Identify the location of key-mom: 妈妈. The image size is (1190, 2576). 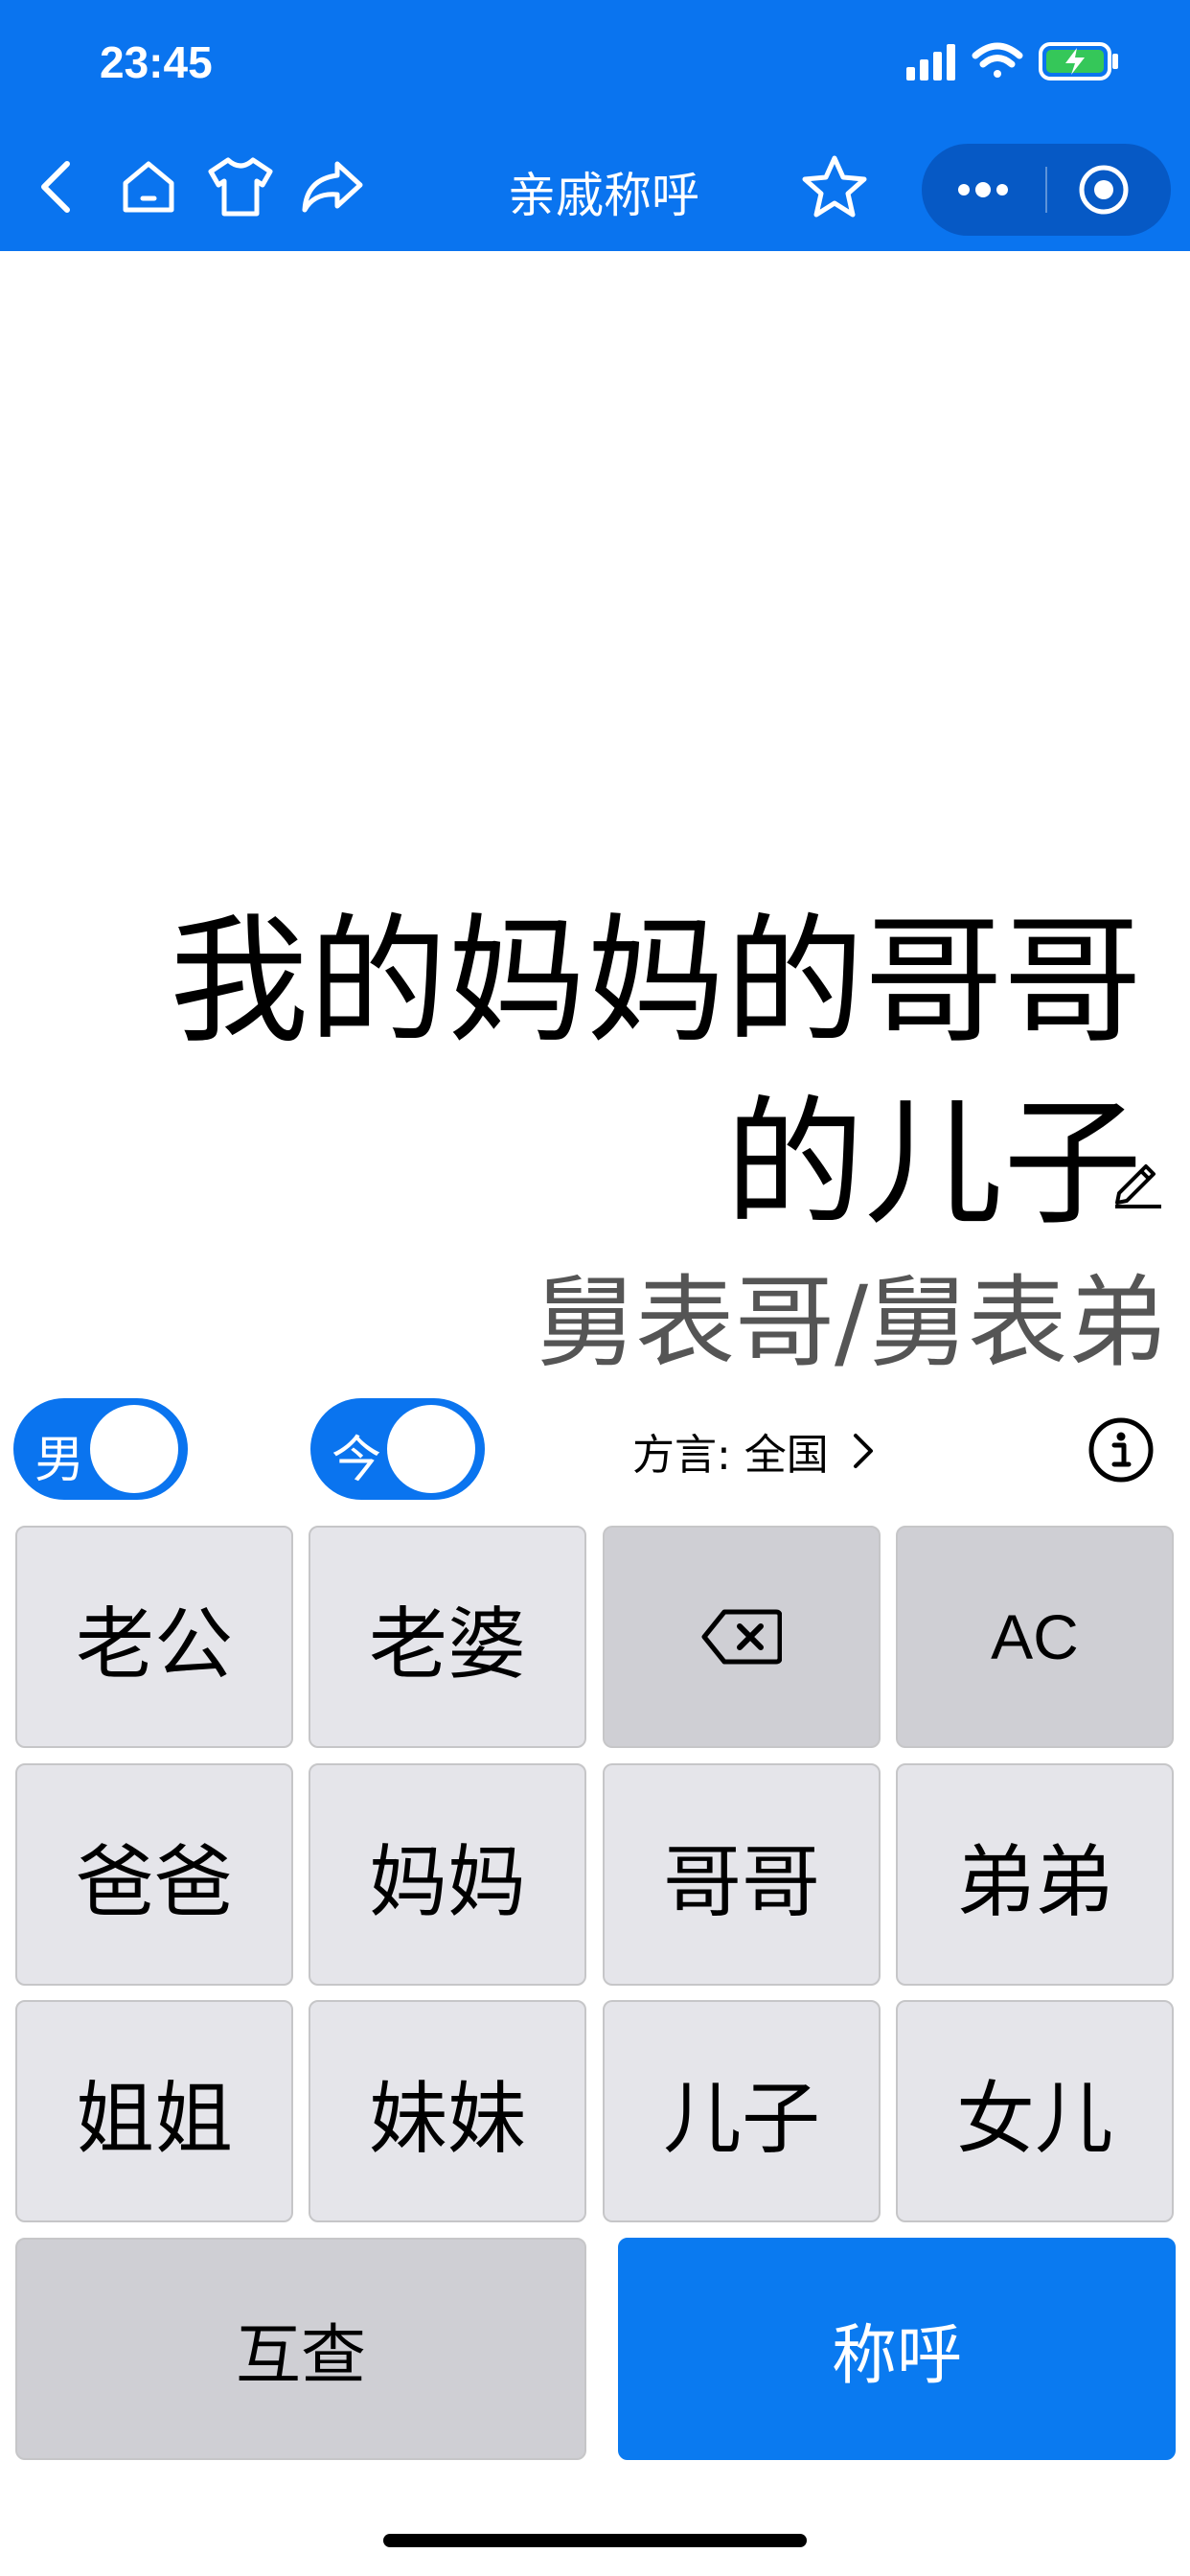
(448, 1874).